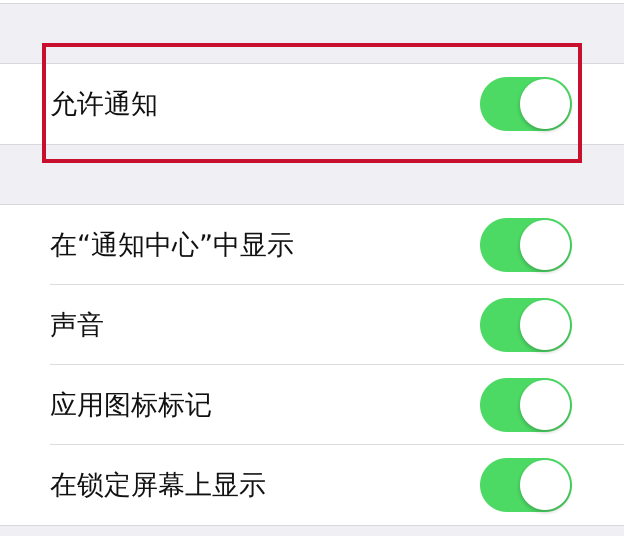  Describe the element at coordinates (158, 486) in the screenshot. I see `setting-label: 在锁定屏幕上显示` at that location.